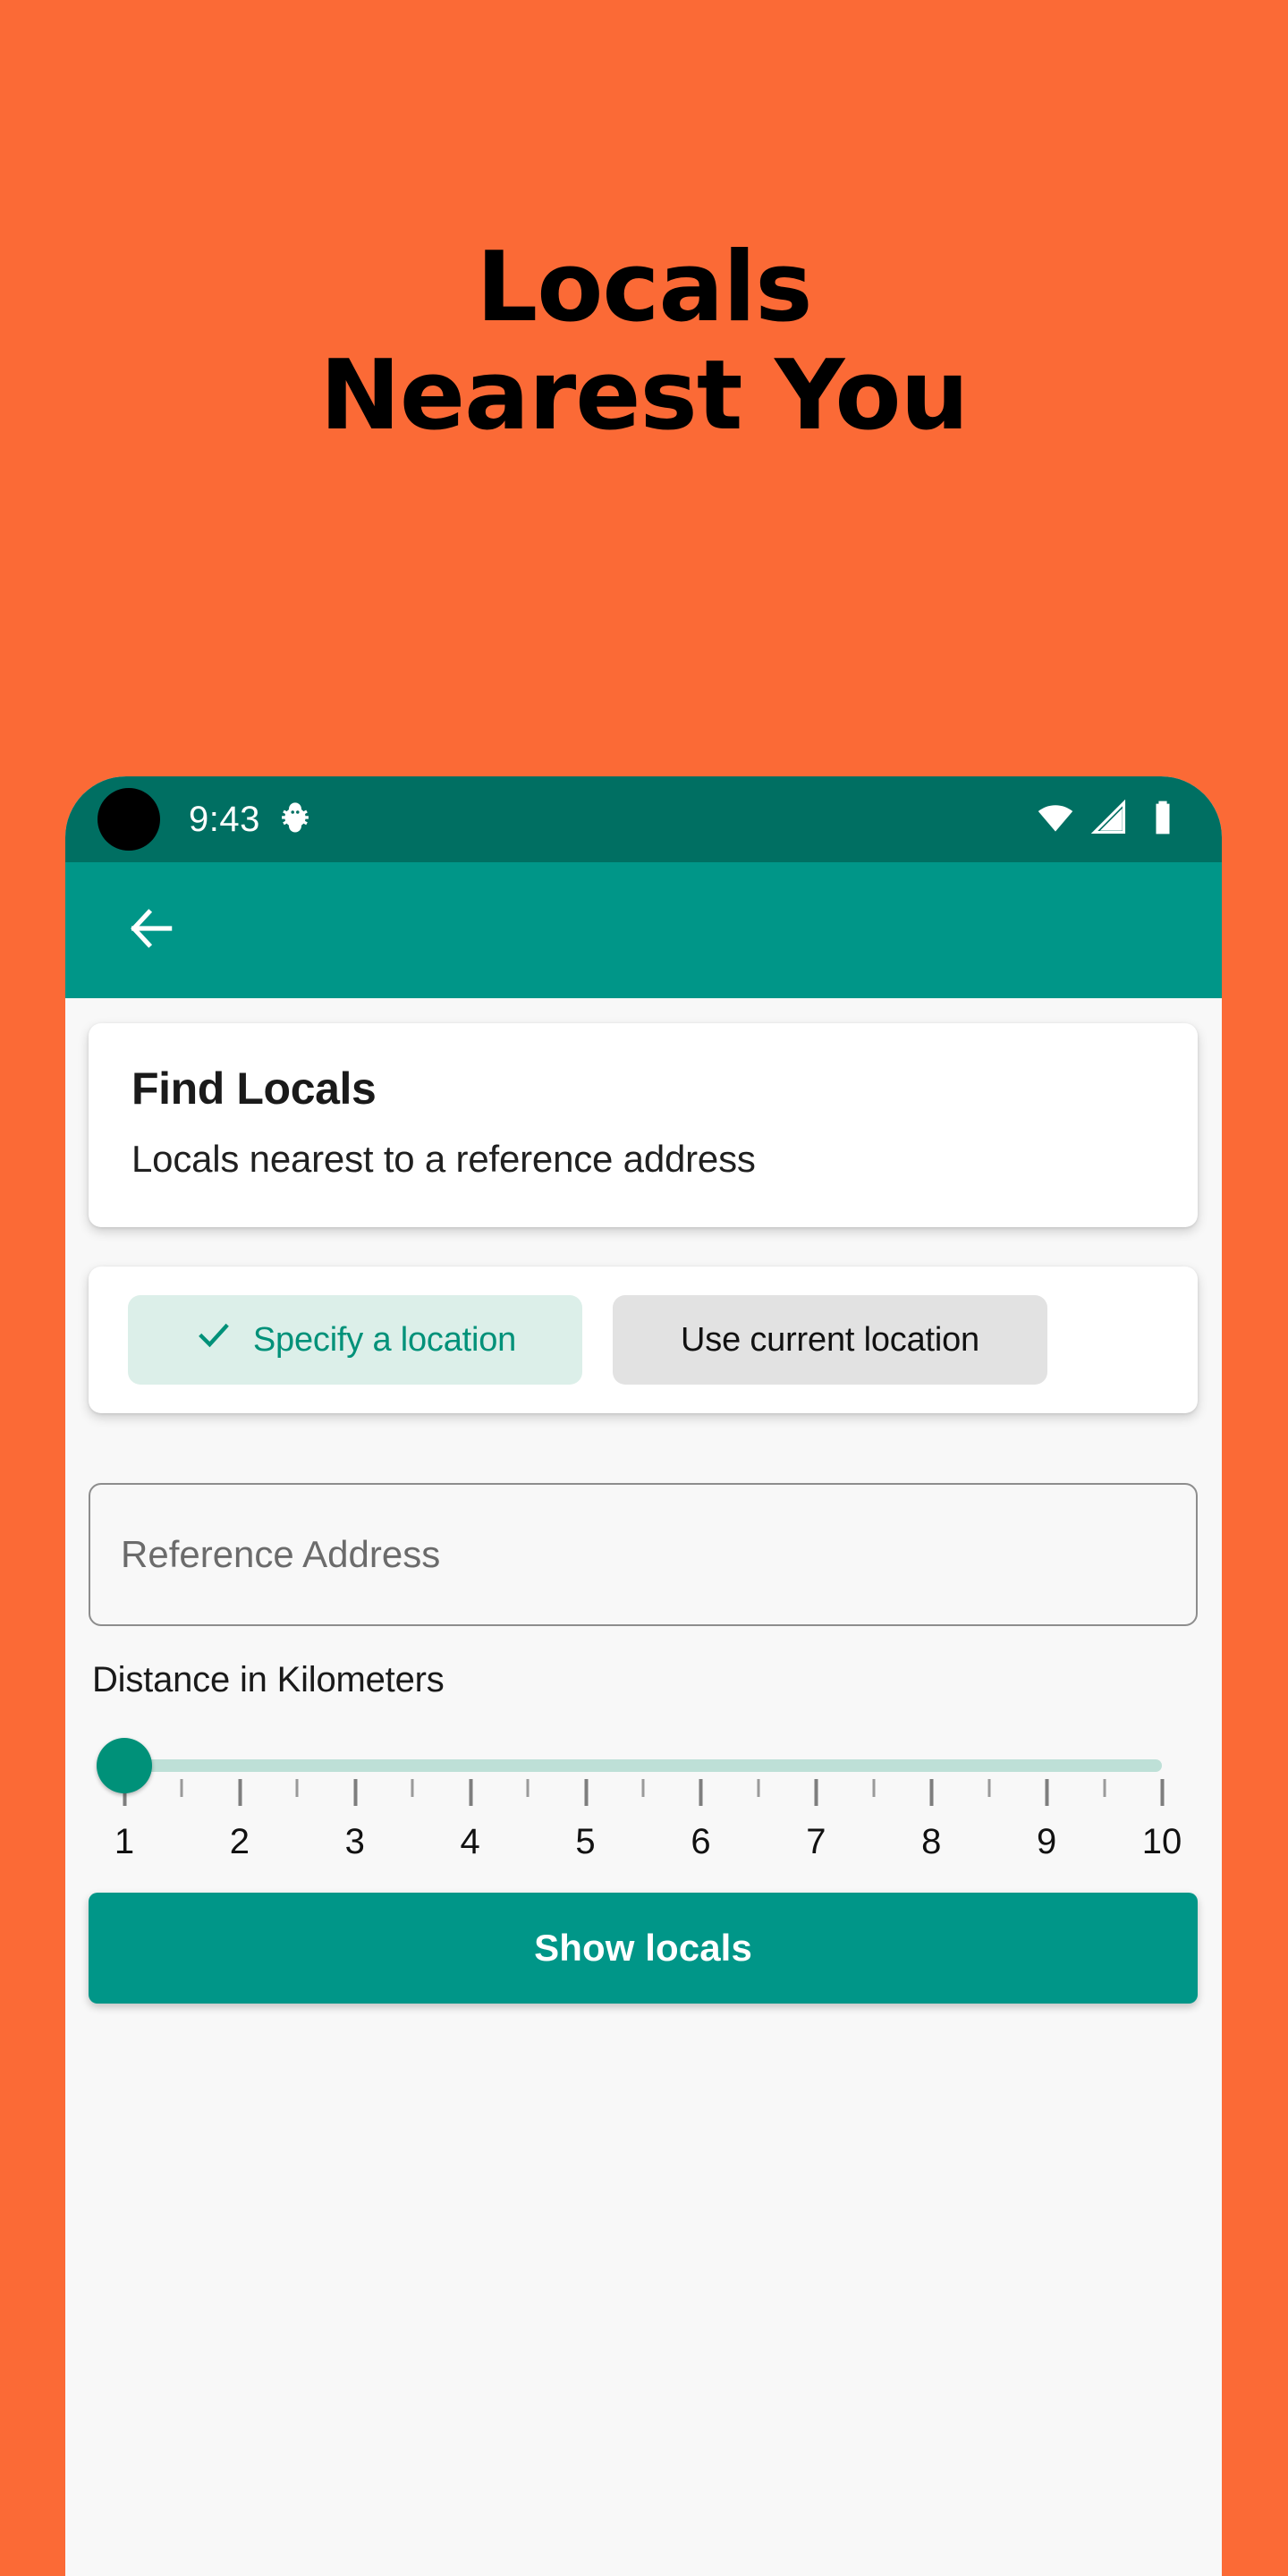  What do you see at coordinates (384, 1339) in the screenshot?
I see `toggle-specify-location-label: Specify a location` at bounding box center [384, 1339].